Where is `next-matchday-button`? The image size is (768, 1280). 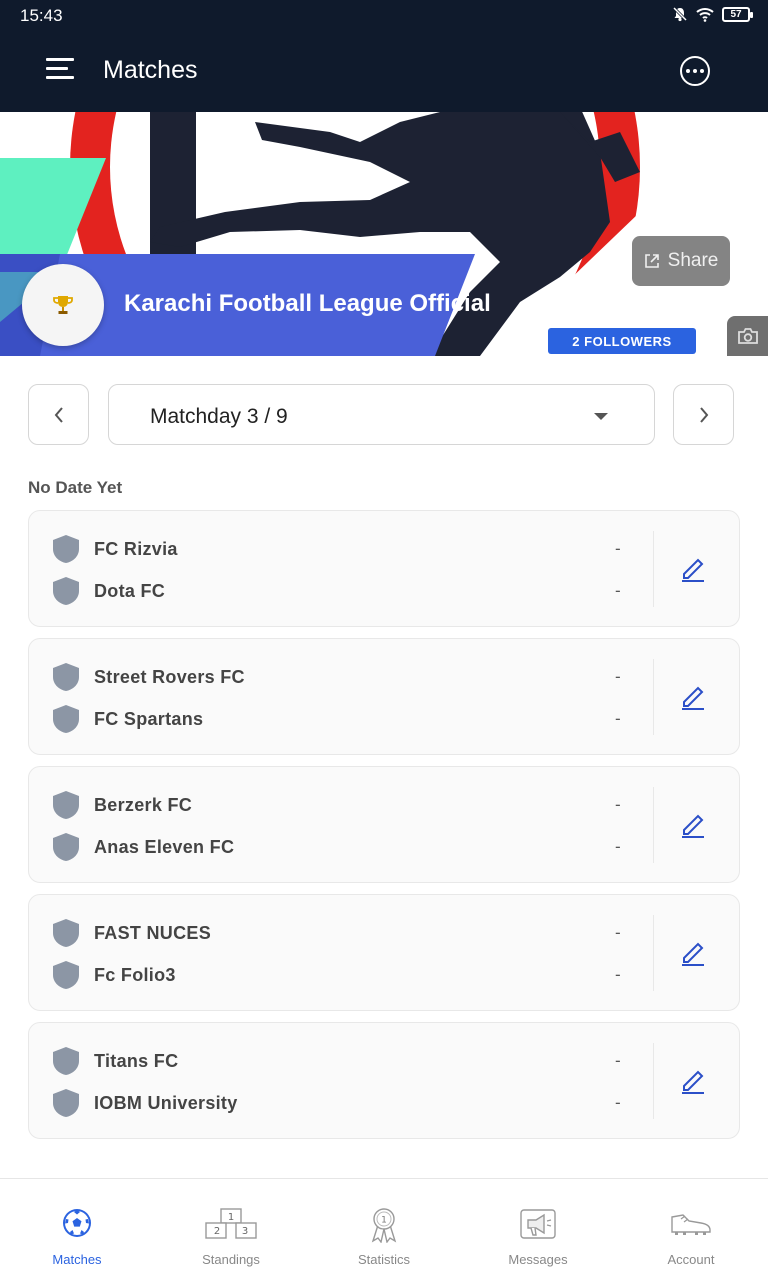 next-matchday-button is located at coordinates (703, 414).